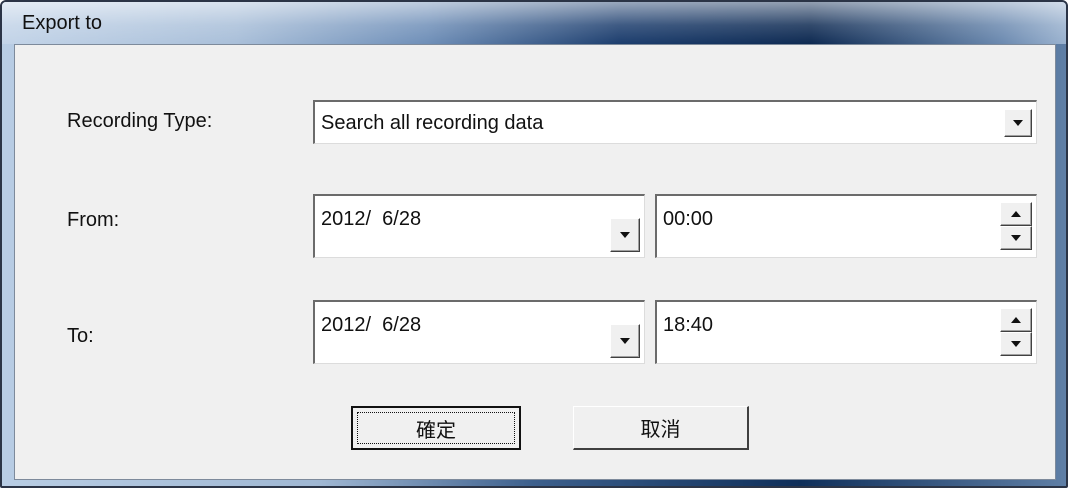 The height and width of the screenshot is (488, 1068). What do you see at coordinates (62, 23) in the screenshot?
I see `window-title: Export to` at bounding box center [62, 23].